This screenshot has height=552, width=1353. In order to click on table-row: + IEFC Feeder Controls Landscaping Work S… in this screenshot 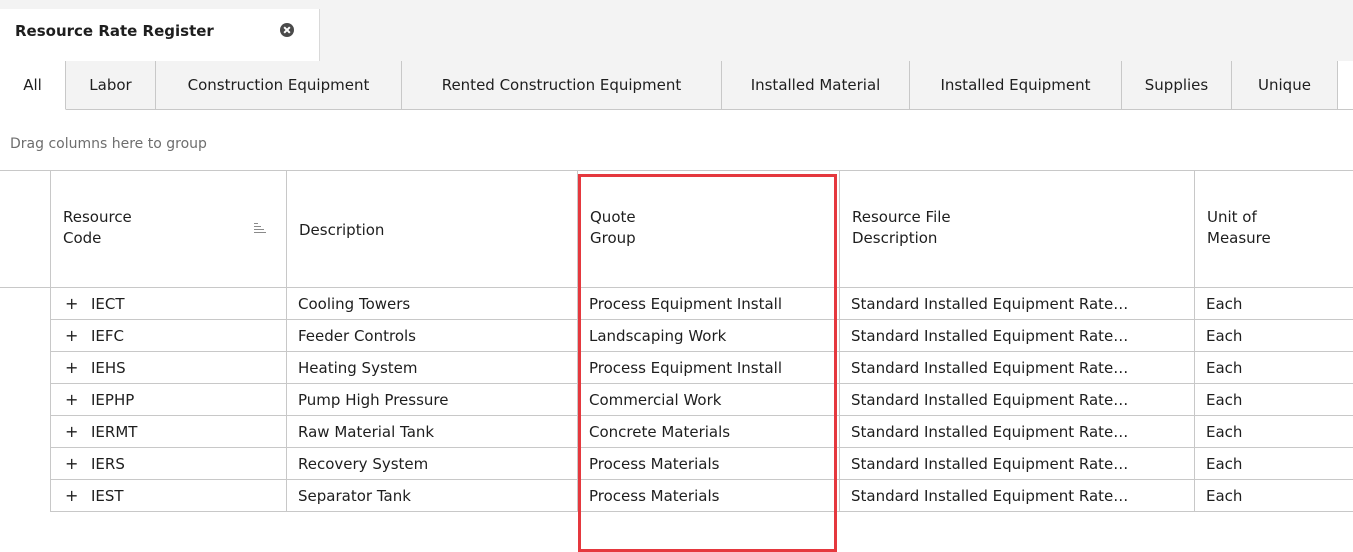, I will do `click(676, 336)`.